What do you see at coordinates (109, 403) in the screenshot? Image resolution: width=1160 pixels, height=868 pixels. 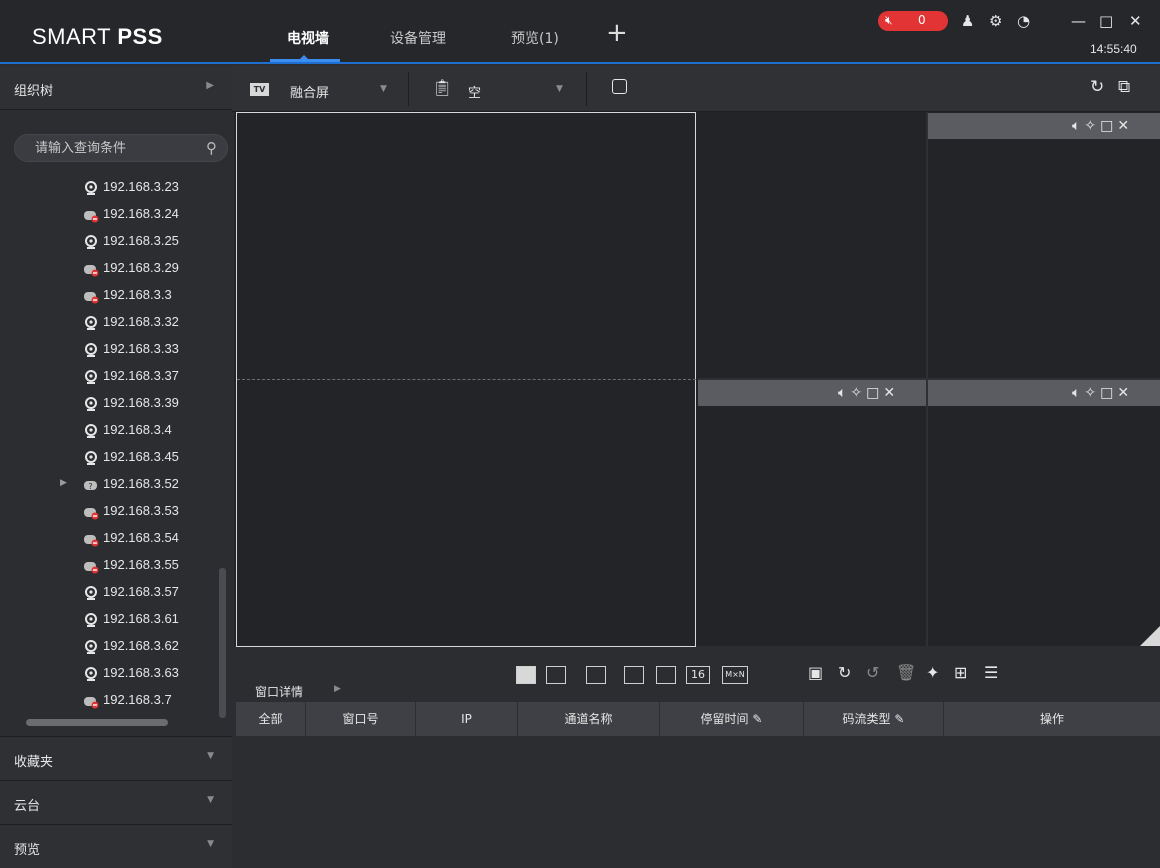 I see `device-tree-item: 192.168.3.39` at bounding box center [109, 403].